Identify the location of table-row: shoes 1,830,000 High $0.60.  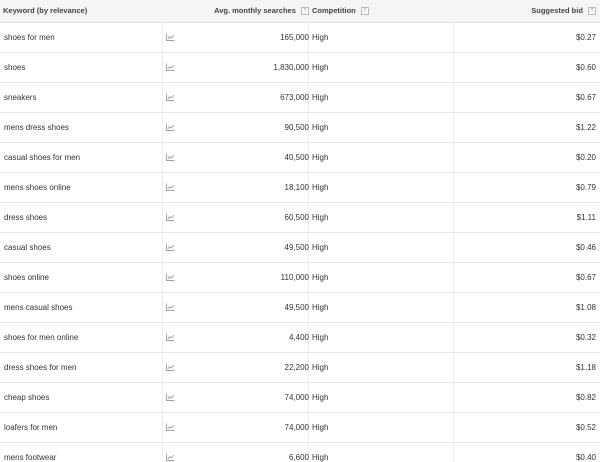
(300, 68).